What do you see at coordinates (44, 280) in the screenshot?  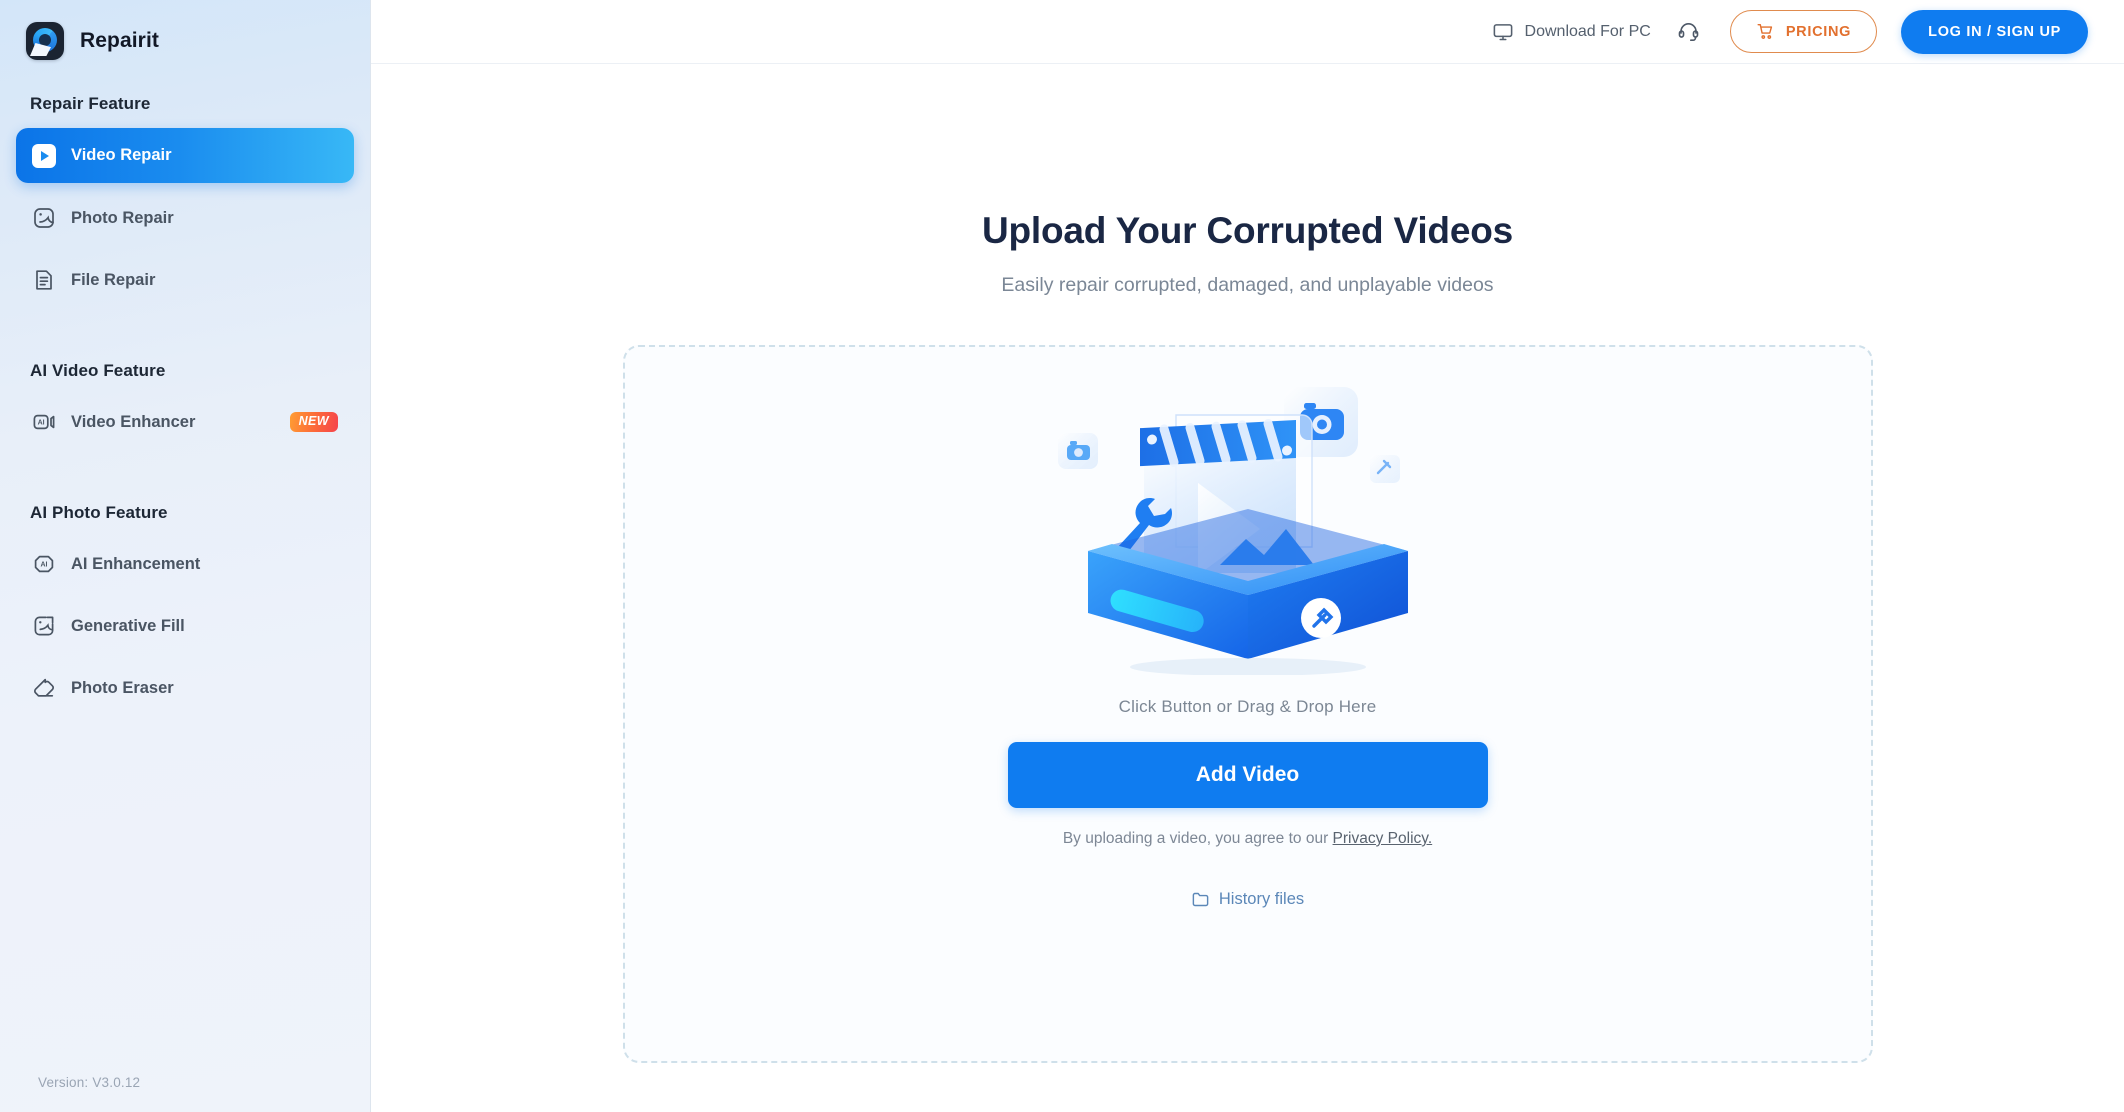 I see `document-icon` at bounding box center [44, 280].